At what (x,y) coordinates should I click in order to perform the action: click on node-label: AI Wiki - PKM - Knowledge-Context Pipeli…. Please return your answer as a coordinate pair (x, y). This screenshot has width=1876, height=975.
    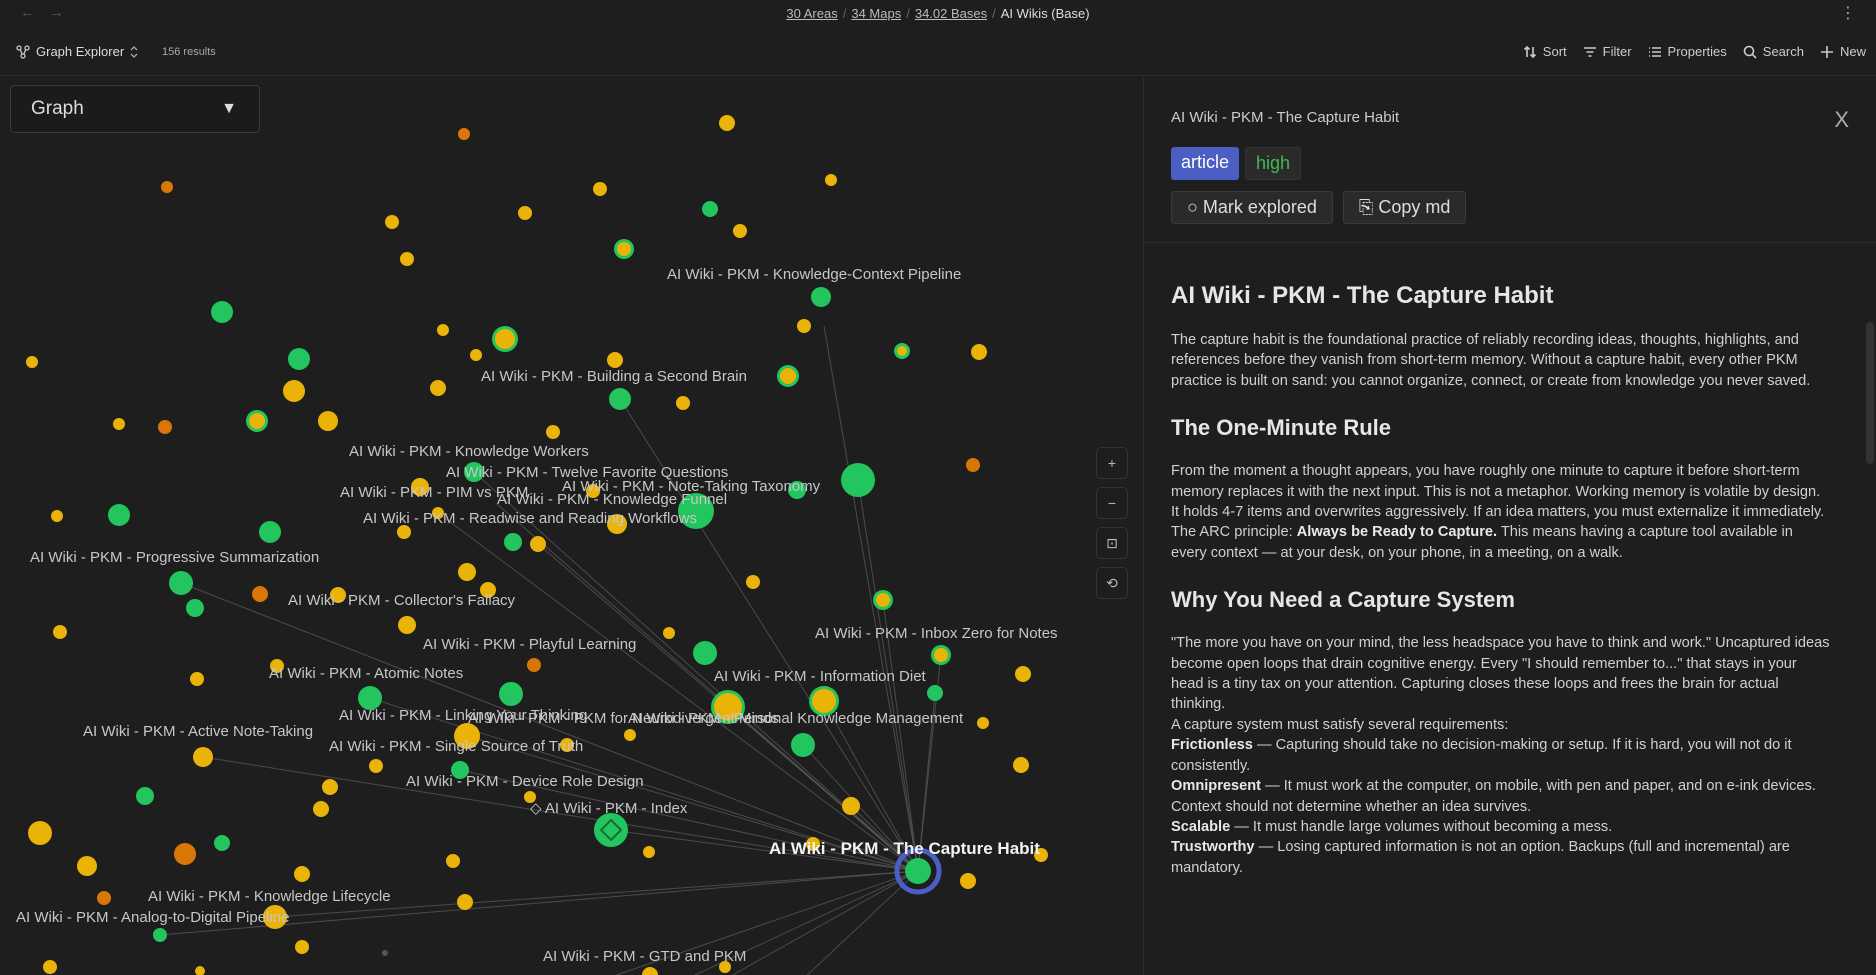
    Looking at the image, I should click on (814, 274).